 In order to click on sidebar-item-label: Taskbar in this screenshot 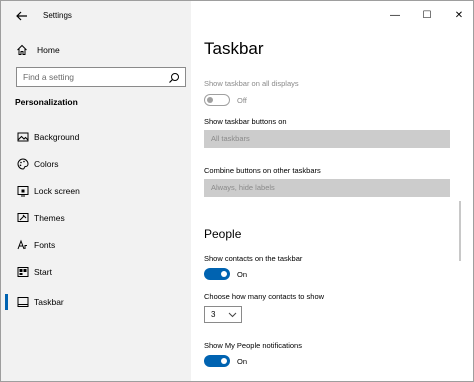, I will do `click(49, 302)`.